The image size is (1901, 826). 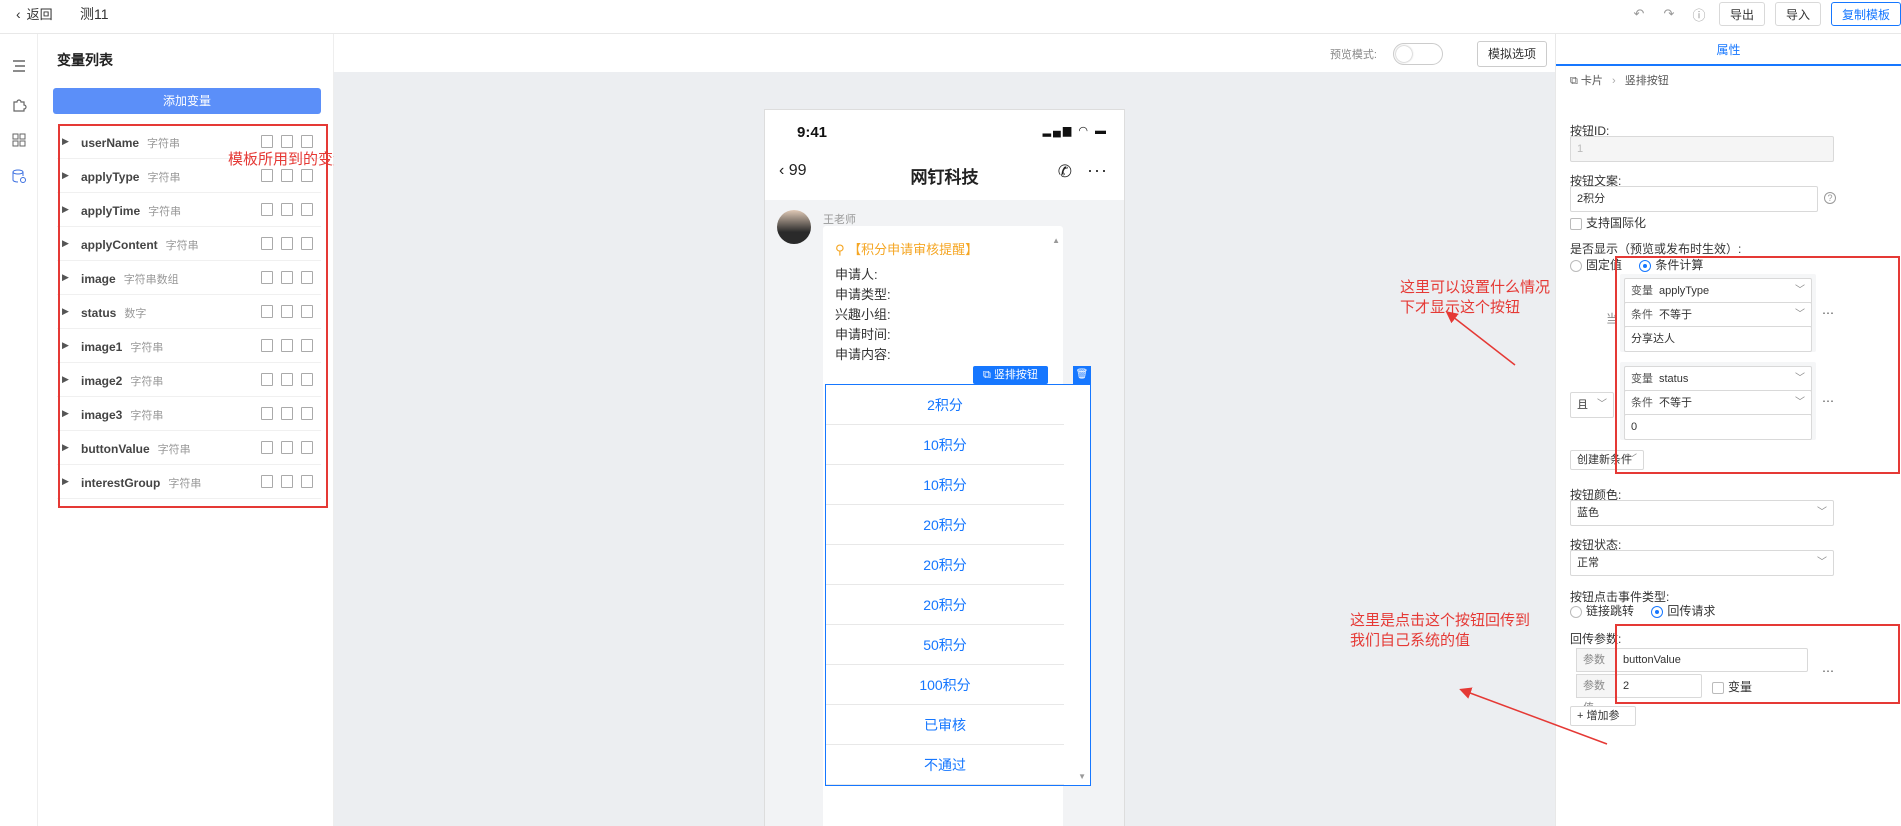 I want to click on vertical-button-group: 2积分 10积分 10积分 20积分 20积分 20积分 50积分 100积分 已审核 不通过 ▼, so click(x=958, y=585).